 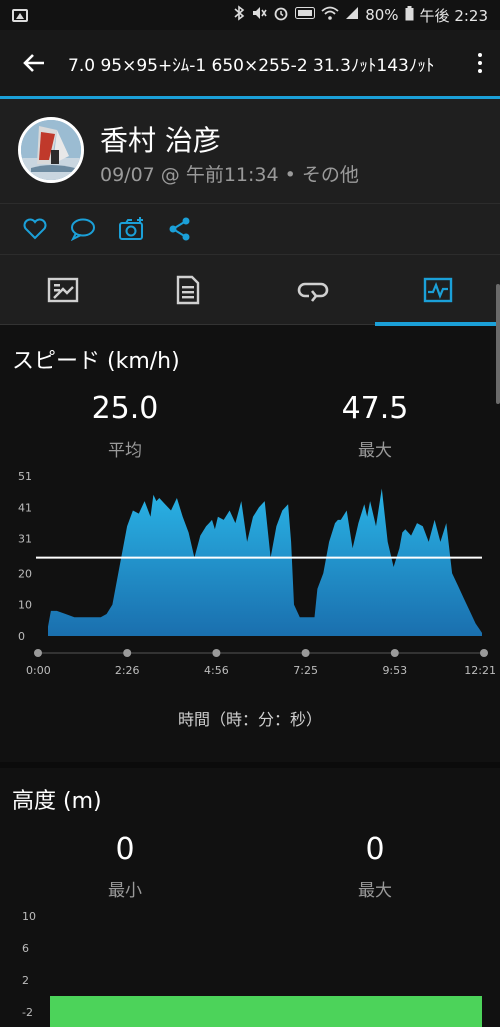 I want to click on tab-details, so click(x=187, y=290).